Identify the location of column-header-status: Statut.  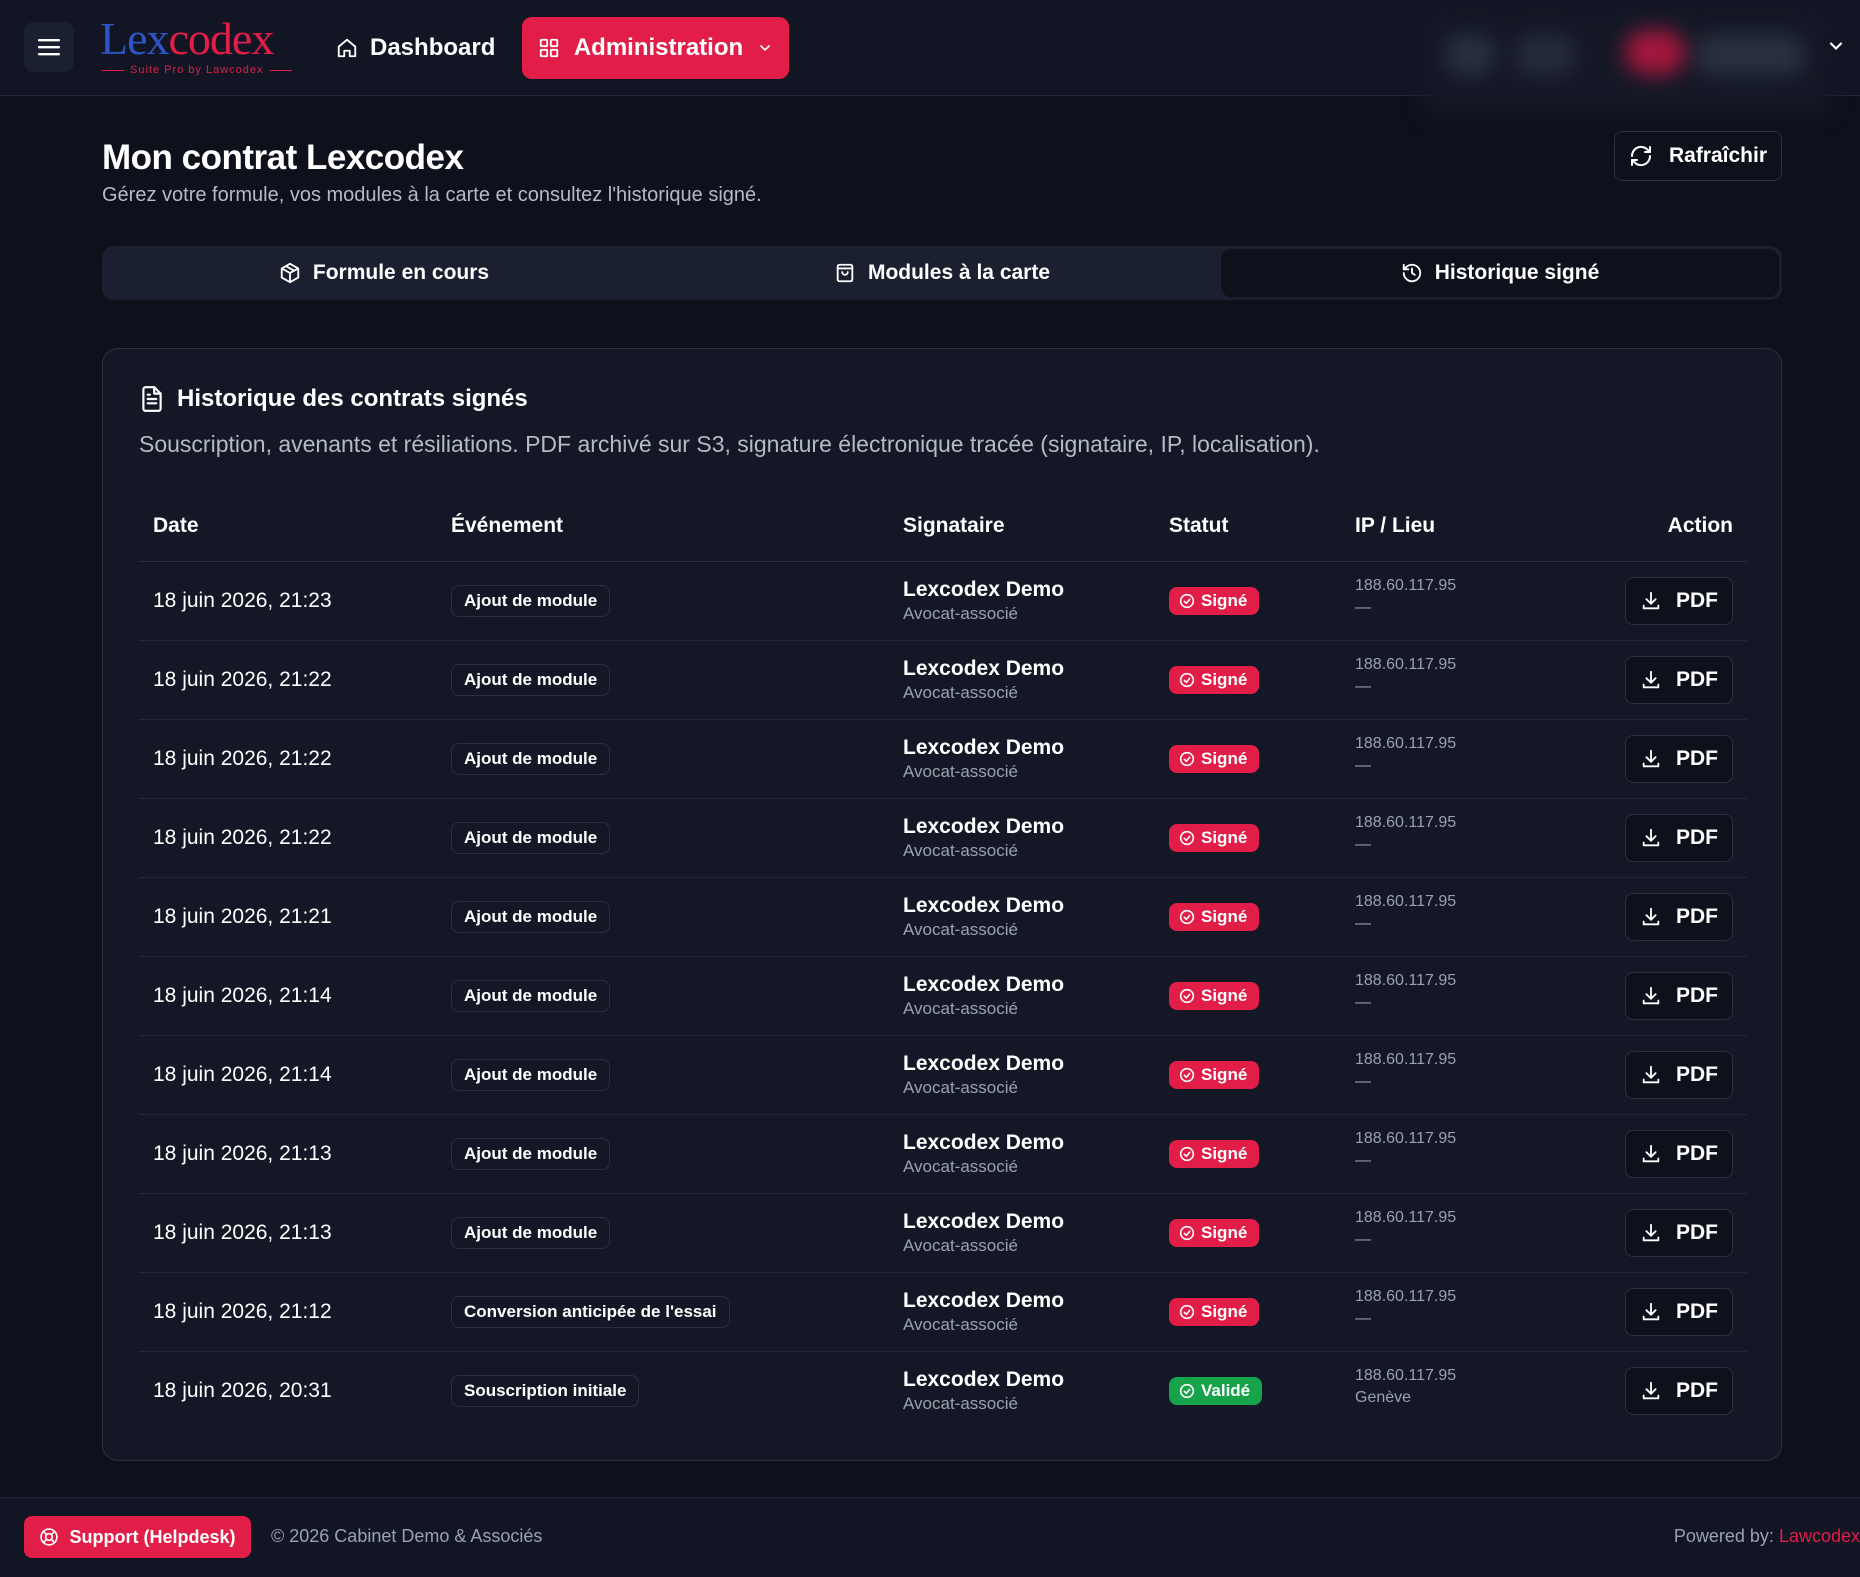
(1248, 526).